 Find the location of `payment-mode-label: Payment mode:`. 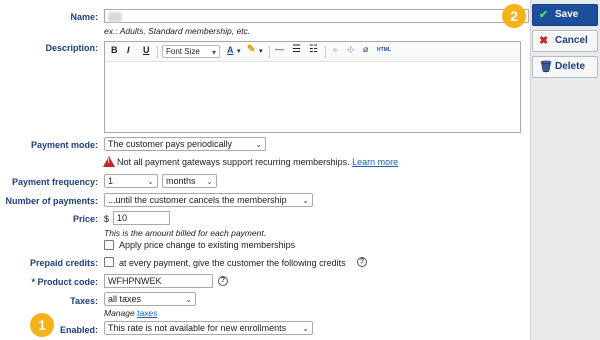

payment-mode-label: Payment mode: is located at coordinates (64, 145).